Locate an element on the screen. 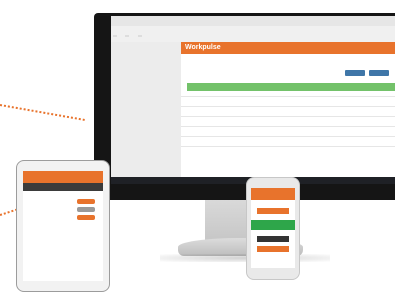  tablet-subbar is located at coordinates (63, 187).